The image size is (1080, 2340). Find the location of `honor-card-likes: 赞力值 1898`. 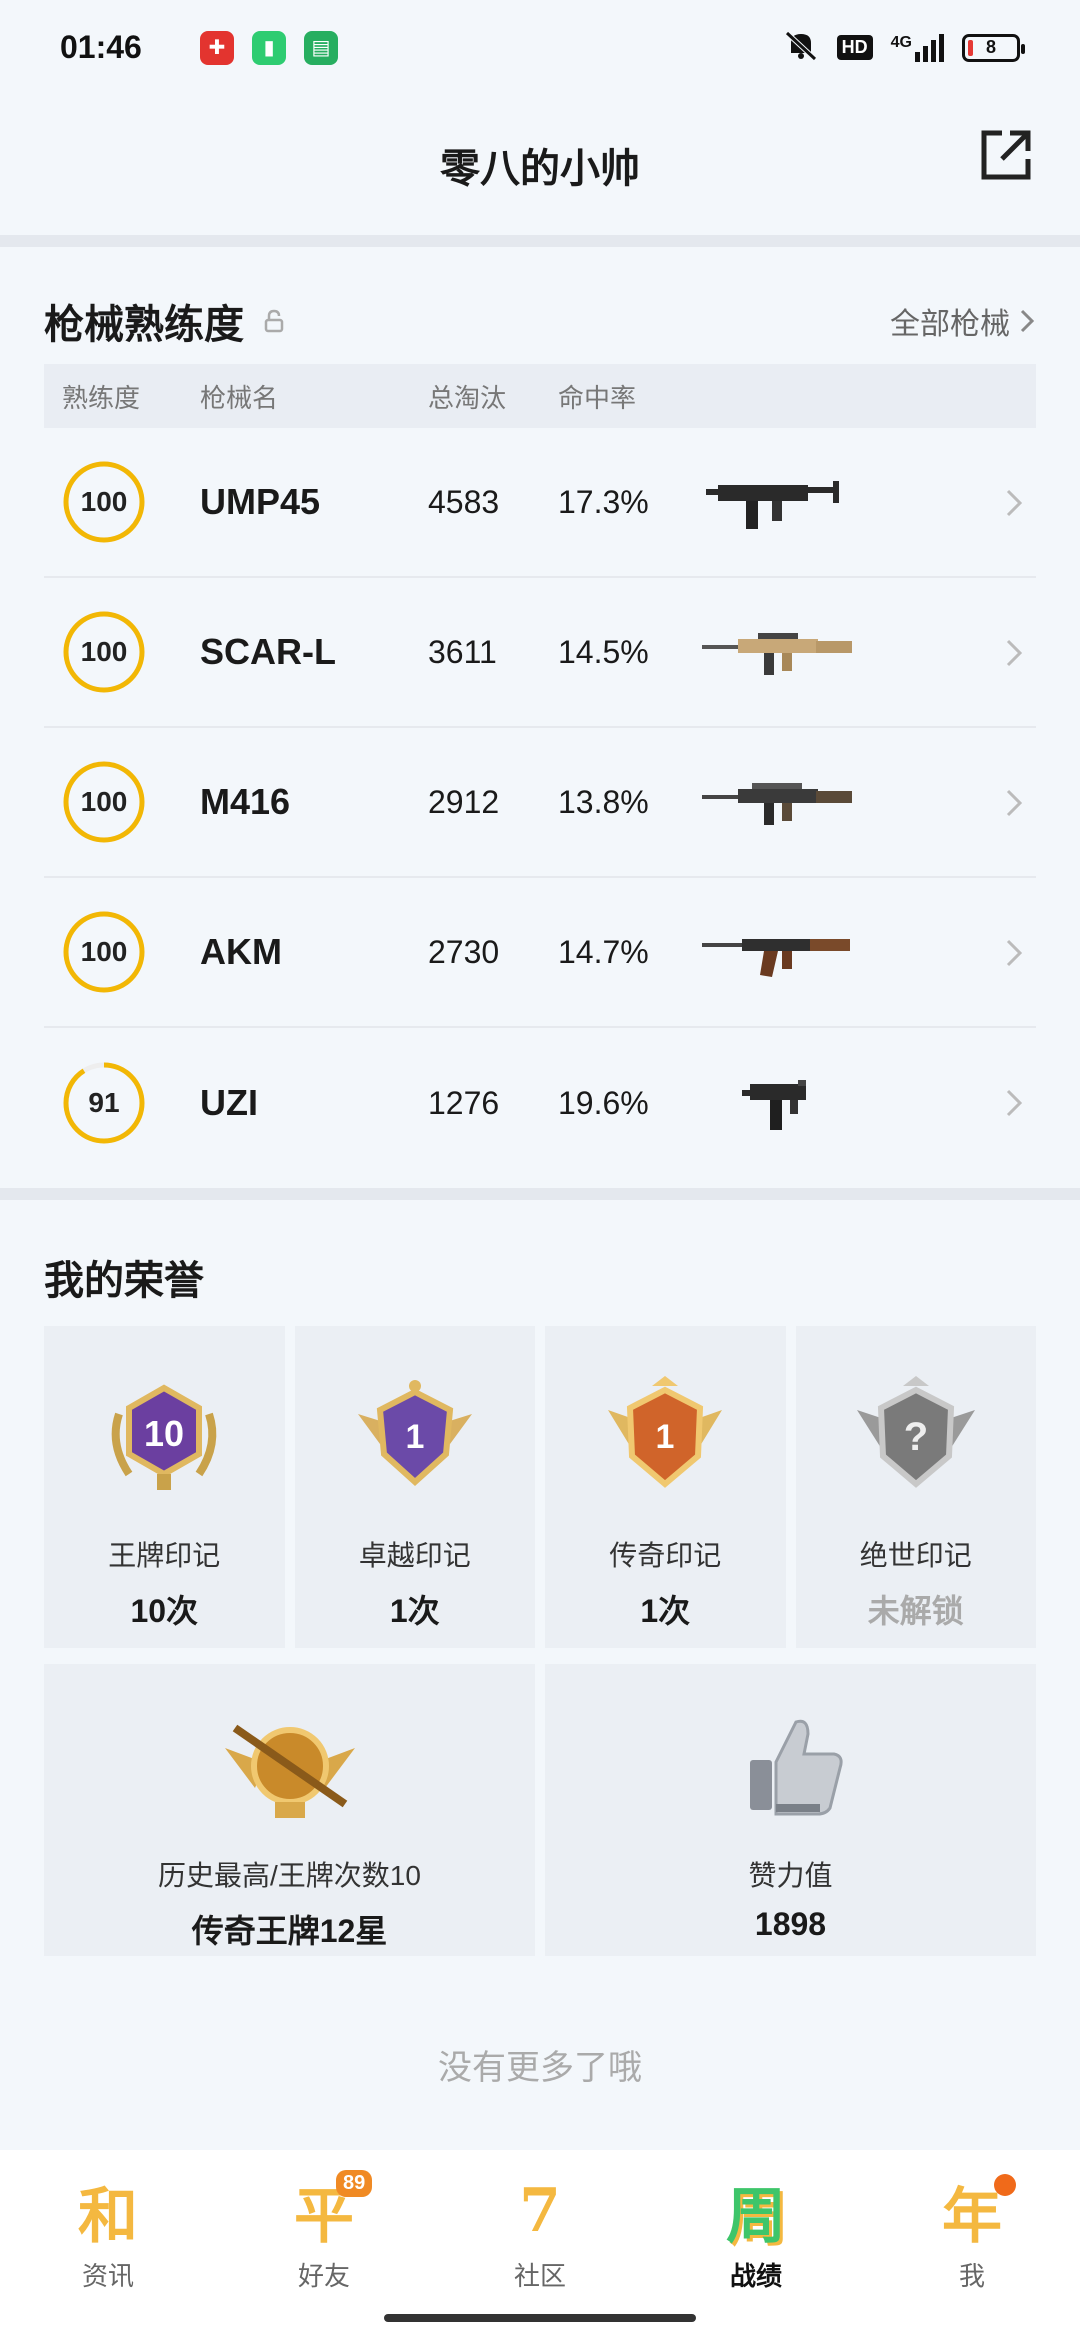

honor-card-likes: 赞力值 1898 is located at coordinates (790, 1810).